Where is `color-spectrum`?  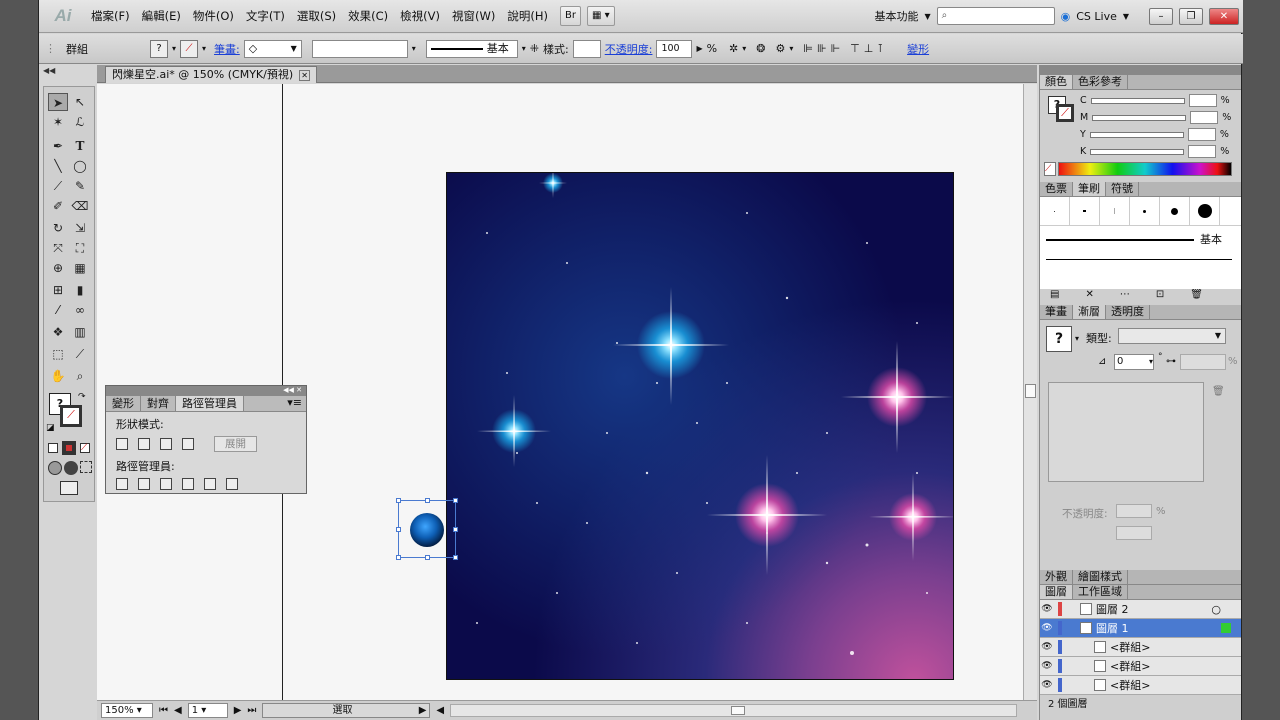
color-spectrum is located at coordinates (1145, 169).